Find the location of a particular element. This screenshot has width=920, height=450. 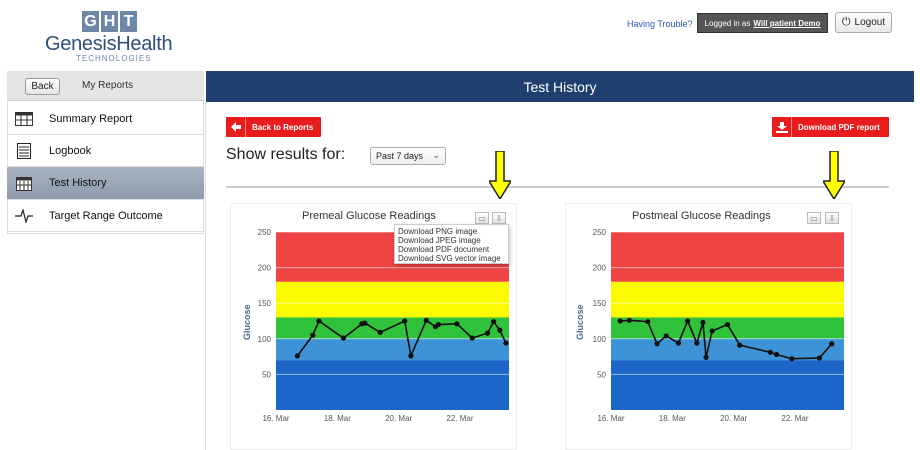

download-icon is located at coordinates (782, 127).